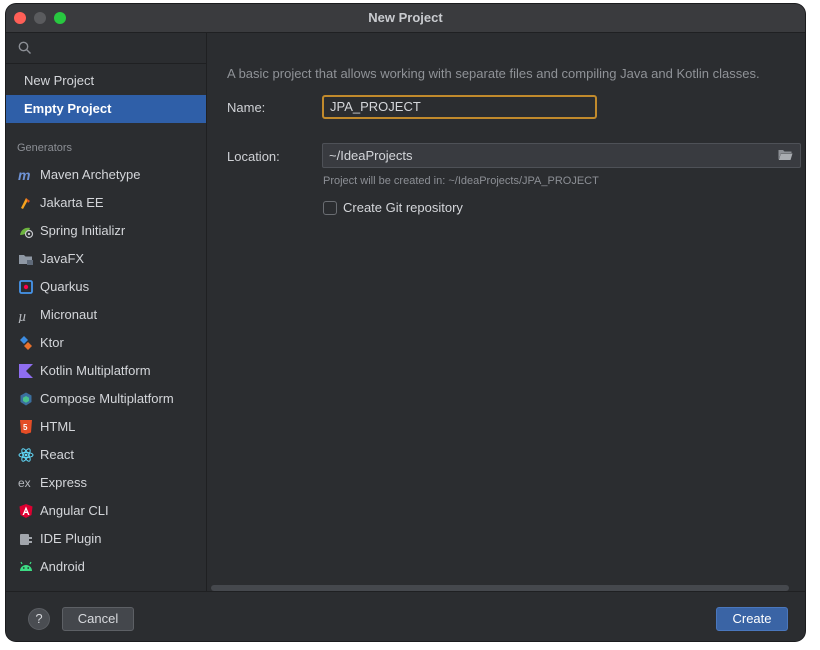  Describe the element at coordinates (106, 203) in the screenshot. I see `generator-jakarta-ee: Jakarta EE` at that location.